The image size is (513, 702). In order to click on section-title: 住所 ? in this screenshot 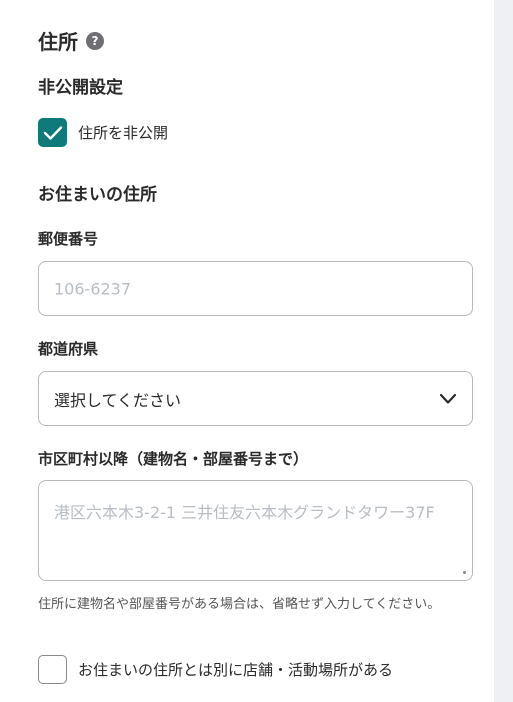, I will do `click(71, 40)`.